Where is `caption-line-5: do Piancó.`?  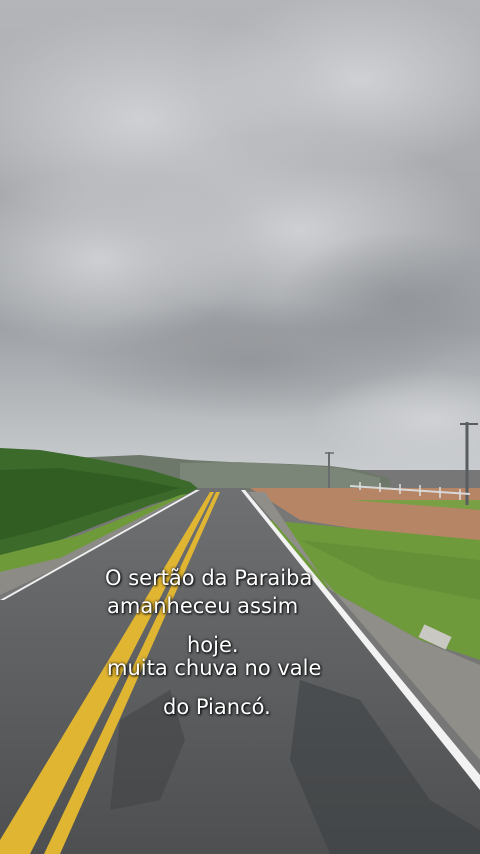 caption-line-5: do Piancó. is located at coordinates (217, 707).